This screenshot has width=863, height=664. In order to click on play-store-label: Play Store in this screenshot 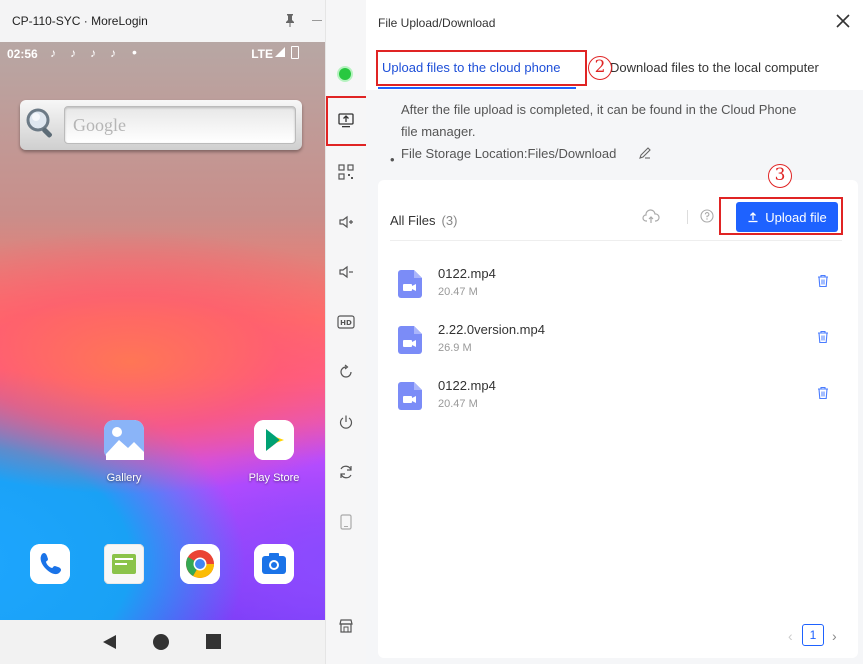, I will do `click(274, 478)`.